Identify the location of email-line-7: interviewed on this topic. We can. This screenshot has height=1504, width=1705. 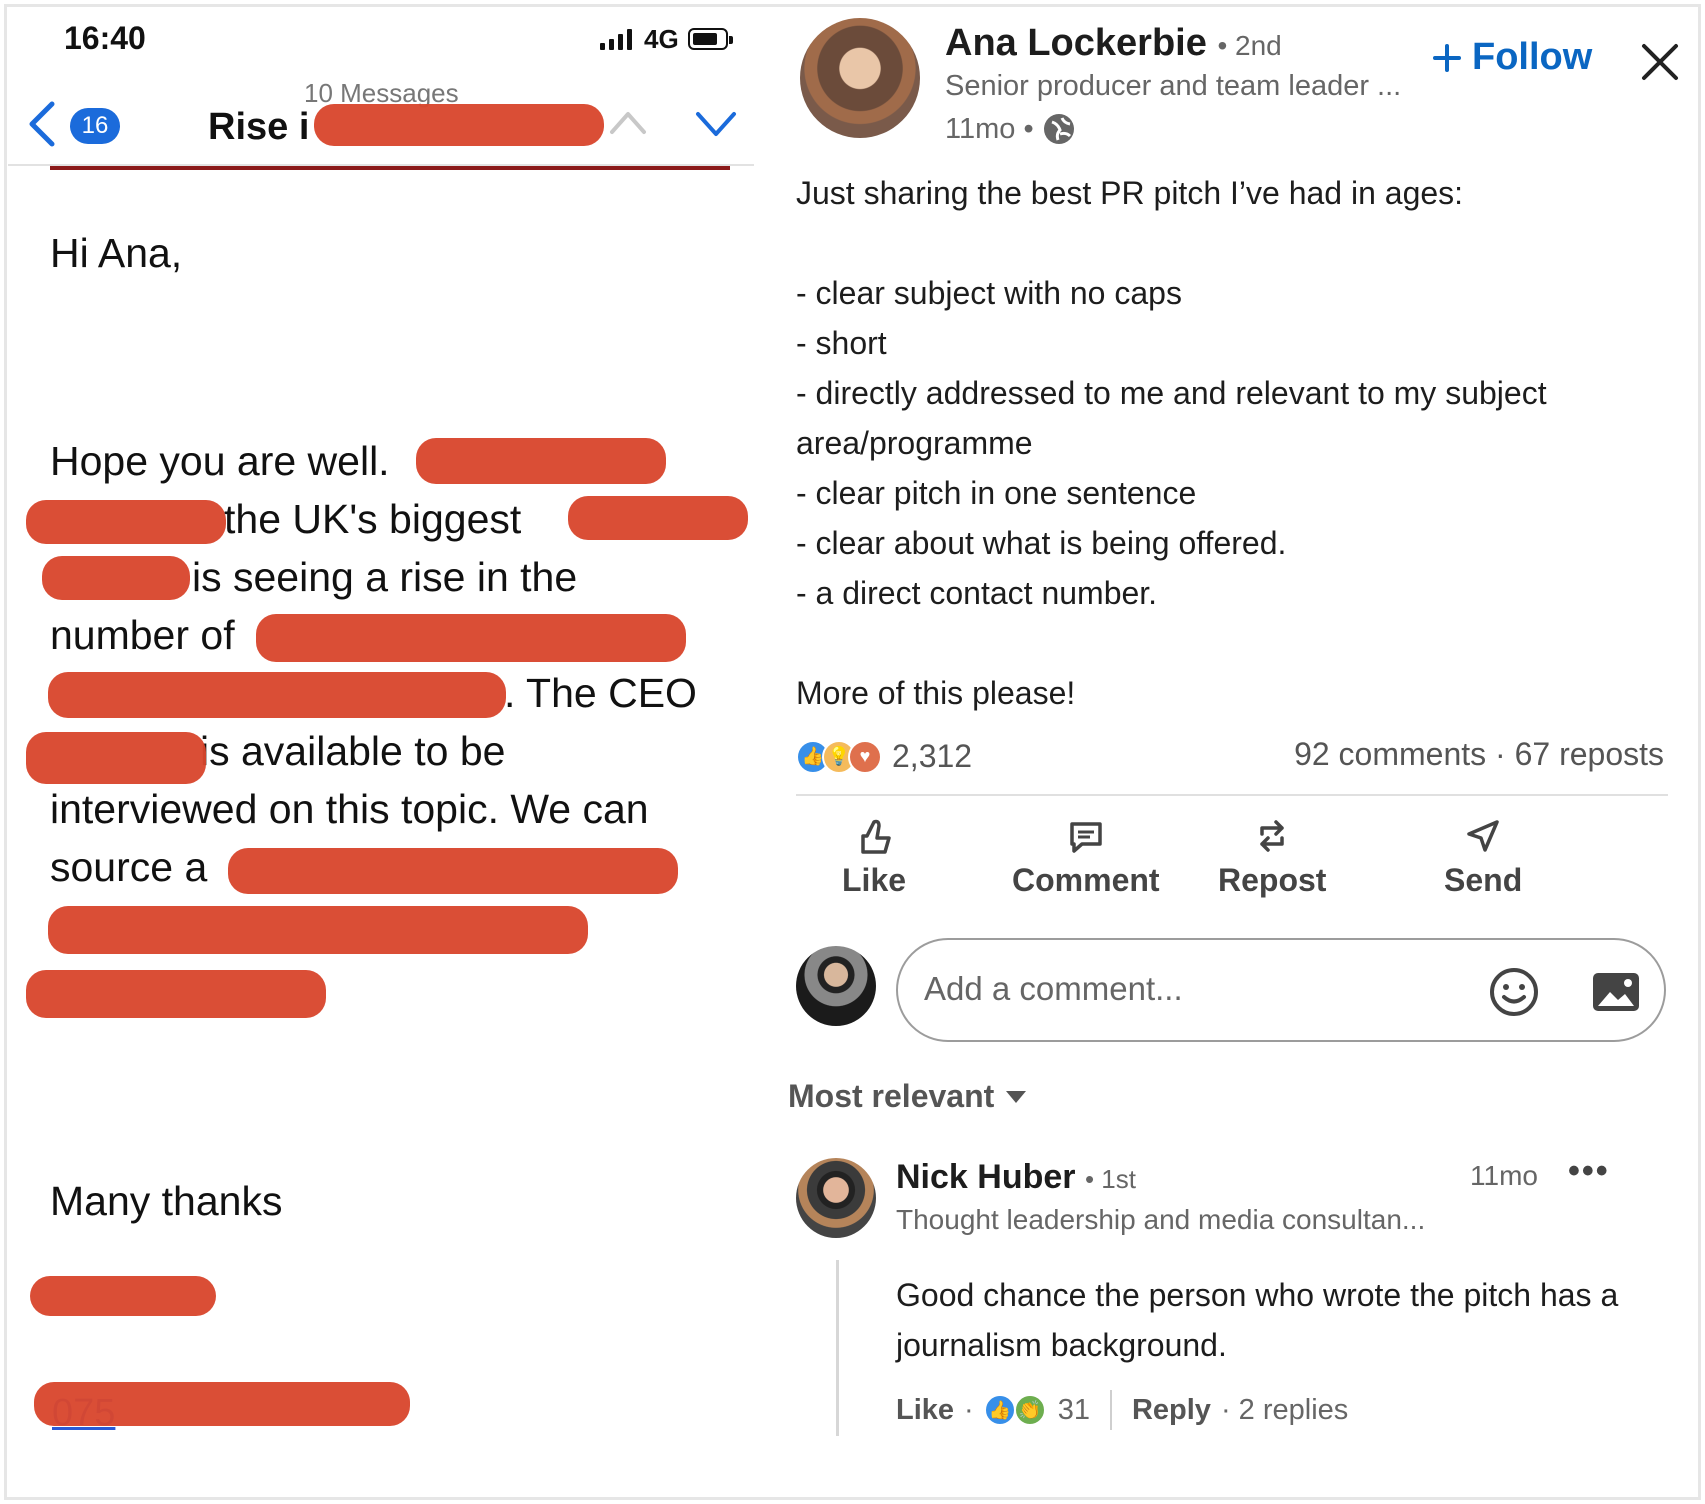
(349, 809).